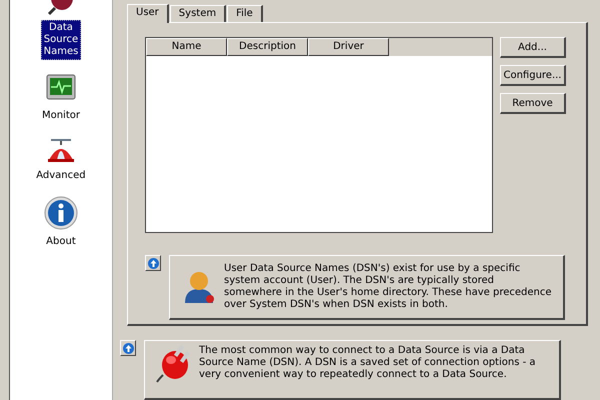  I want to click on description-text: The most common way to connect to a Data Source is via a Data Source Name (DSN). A DSN is a saved set of connection options - a very convenient way to repeatedly connect to a Data Source., so click(368, 363).